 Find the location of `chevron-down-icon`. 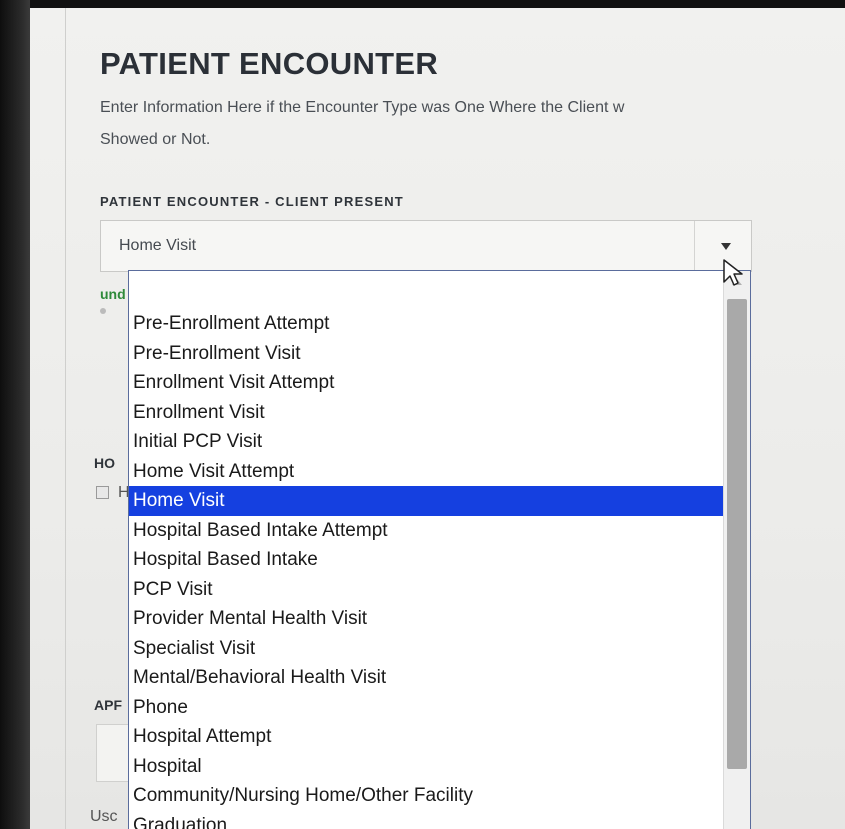

chevron-down-icon is located at coordinates (726, 246).